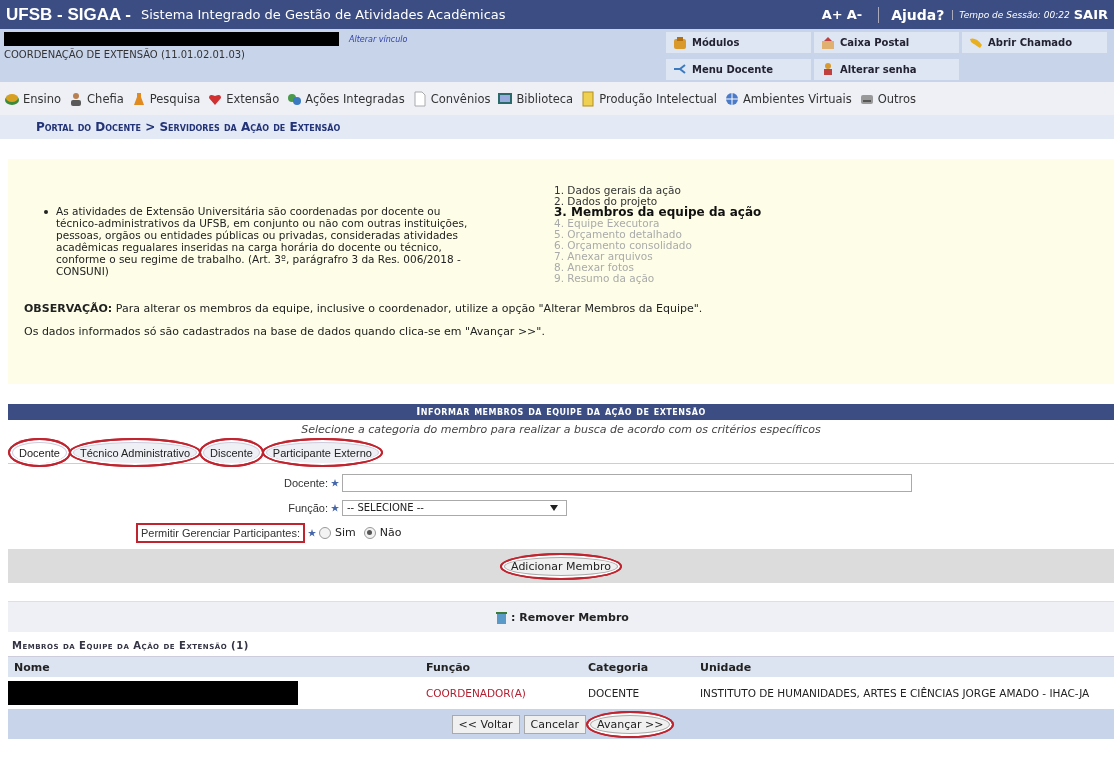 Image resolution: width=1114 pixels, height=773 pixels. Describe the element at coordinates (68, 14) in the screenshot. I see `system-name: UFSB - SIGAA -` at that location.